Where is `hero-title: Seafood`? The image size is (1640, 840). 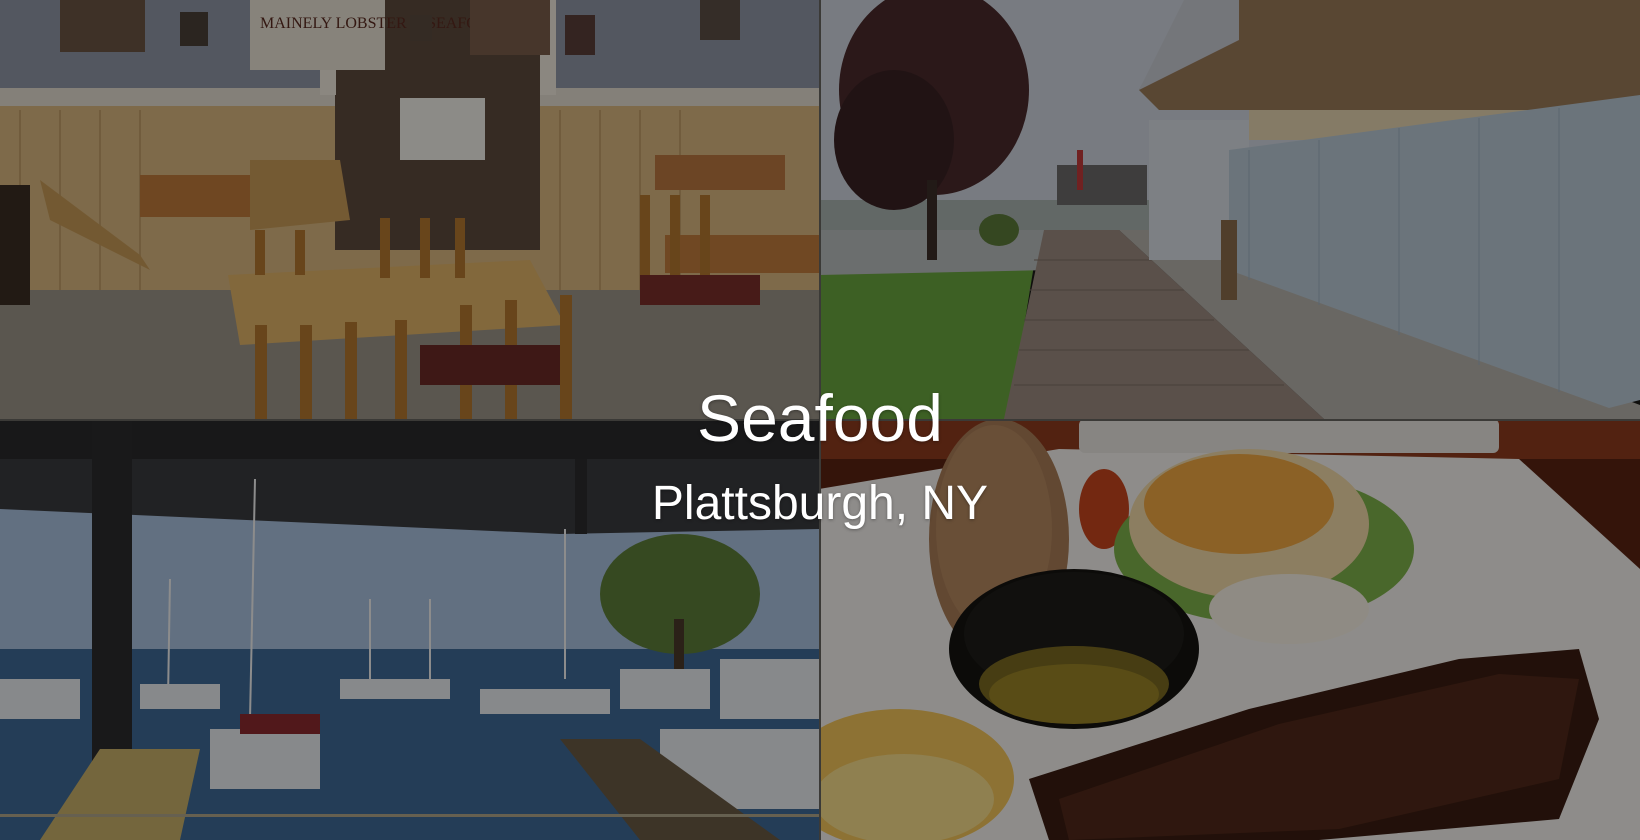
hero-title: Seafood is located at coordinates (820, 418).